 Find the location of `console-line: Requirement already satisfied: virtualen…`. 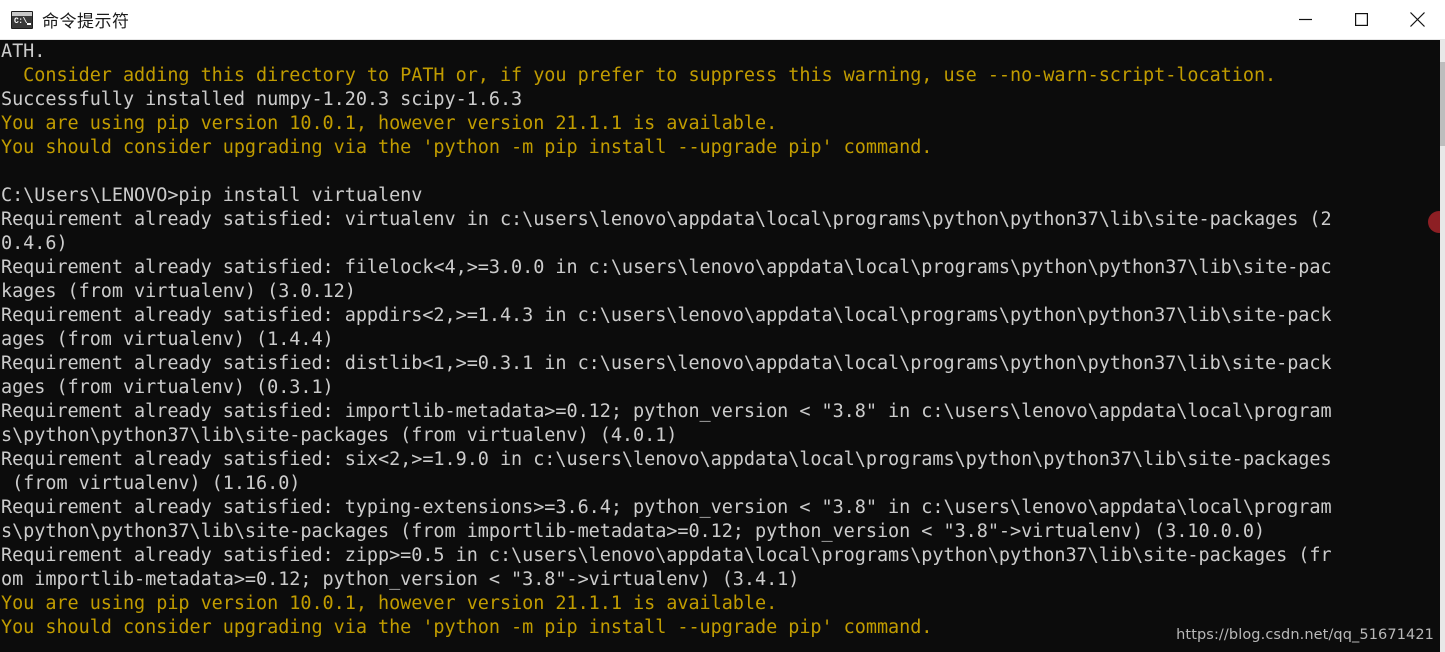

console-line: Requirement already satisfied: virtualen… is located at coordinates (666, 219).